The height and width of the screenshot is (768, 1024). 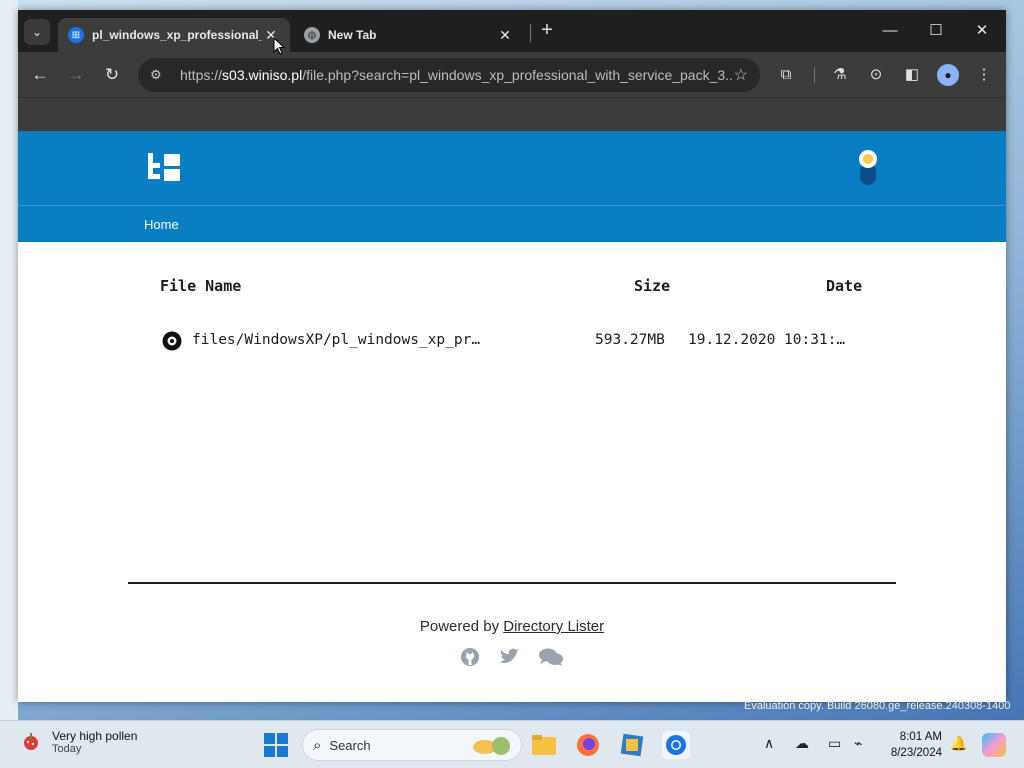 I want to click on powered-by-text: Powered by Directory Lister, so click(x=512, y=626).